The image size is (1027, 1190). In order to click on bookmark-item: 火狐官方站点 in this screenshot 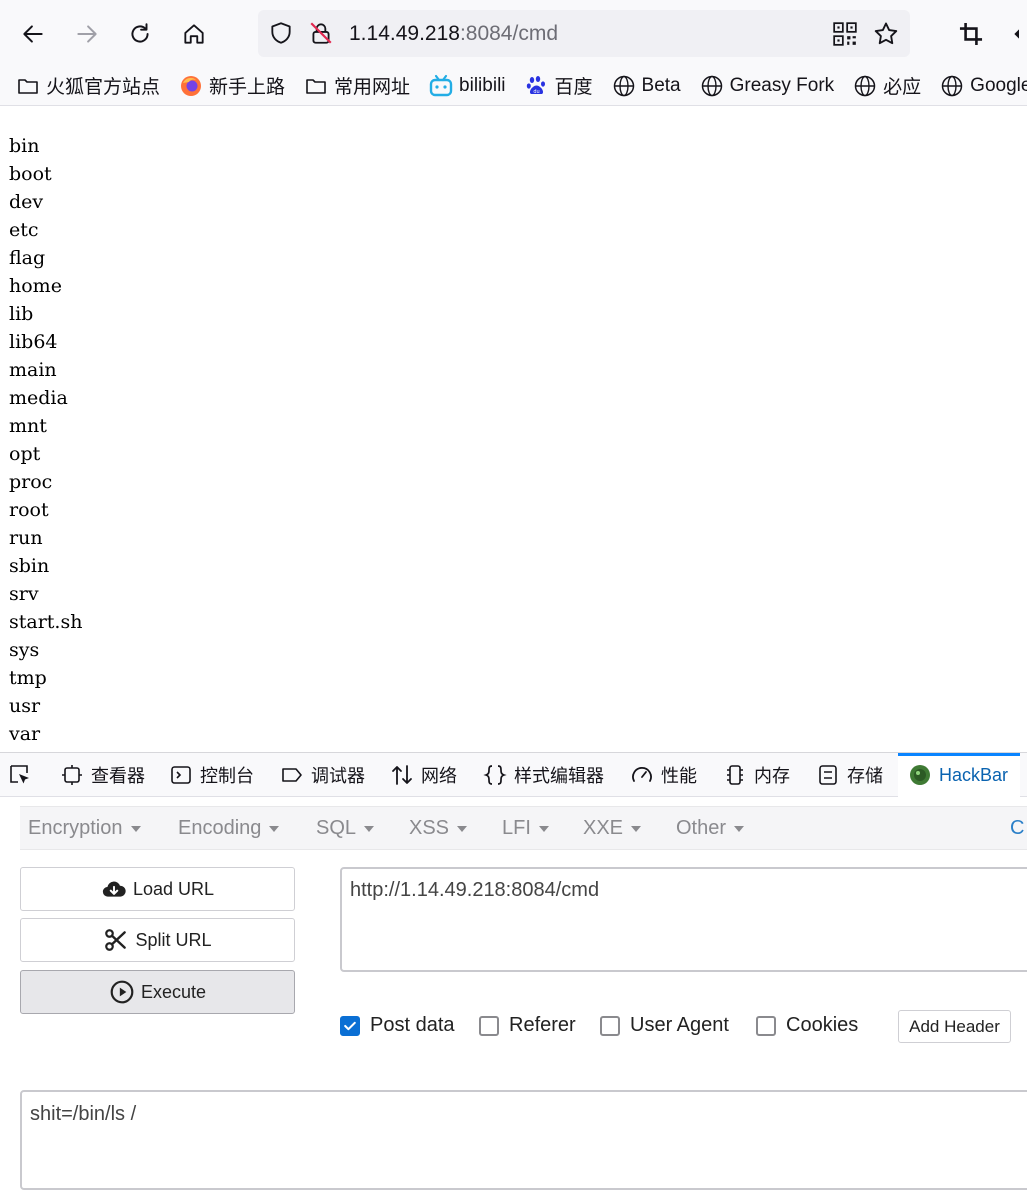, I will do `click(88, 85)`.